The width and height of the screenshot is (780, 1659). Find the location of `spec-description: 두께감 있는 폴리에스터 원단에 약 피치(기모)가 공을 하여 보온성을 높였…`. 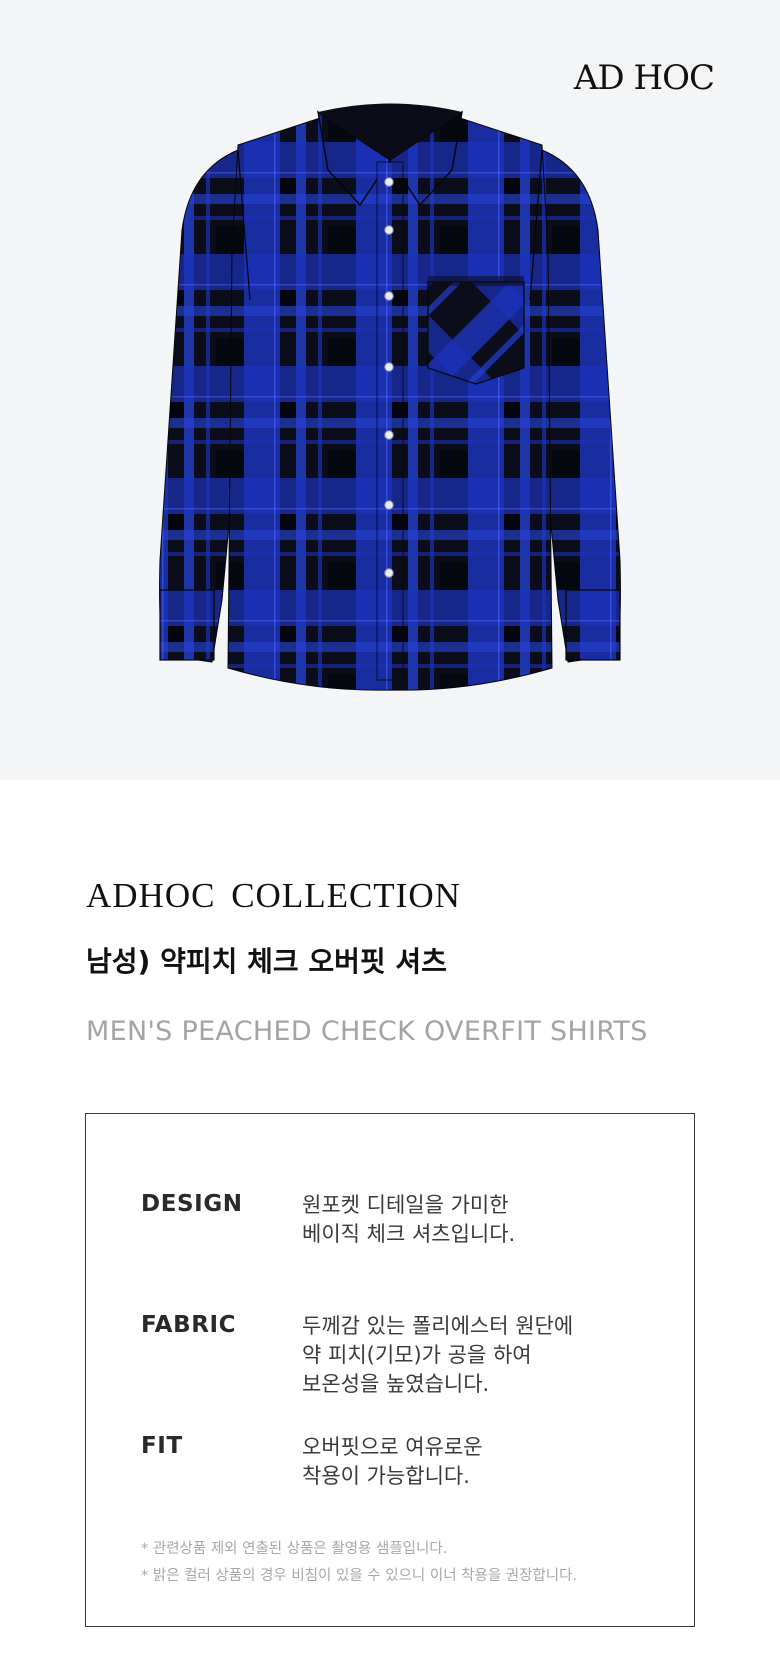

spec-description: 두께감 있는 폴리에스터 원단에 약 피치(기모)가 공을 하여 보온성을 높였… is located at coordinates (472, 1355).